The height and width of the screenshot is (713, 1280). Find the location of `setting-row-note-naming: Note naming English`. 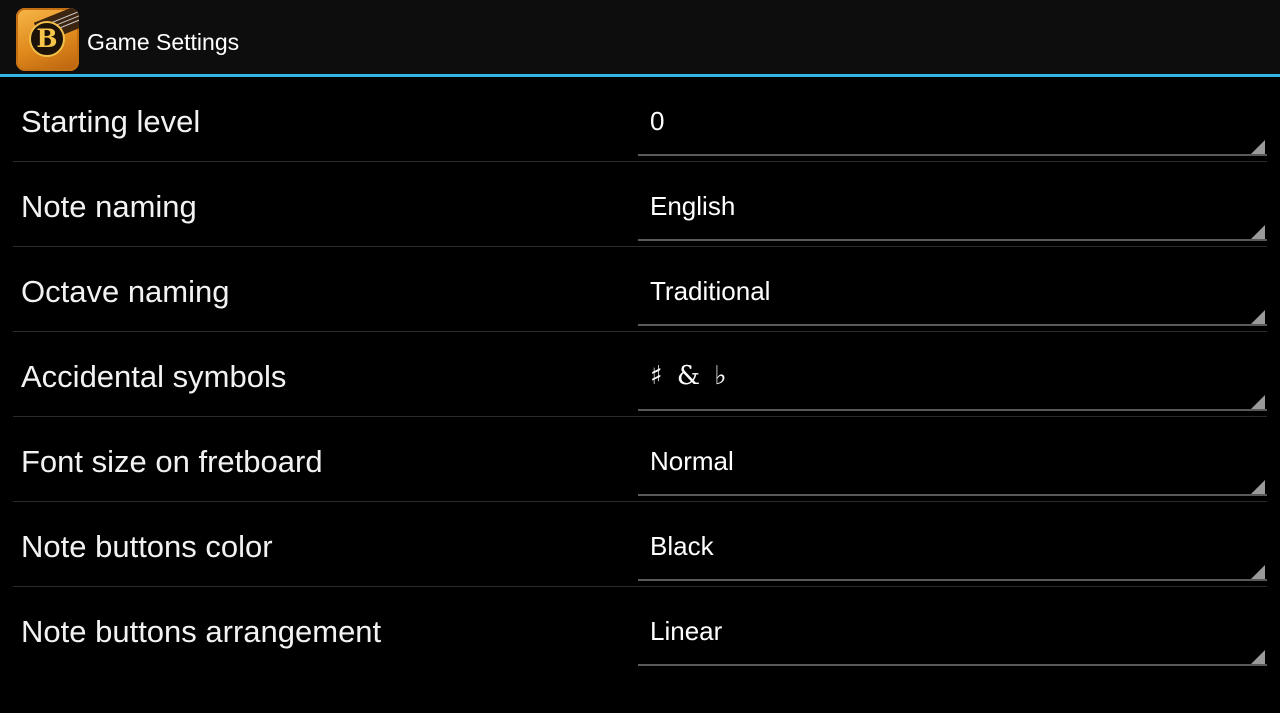

setting-row-note-naming: Note naming English is located at coordinates (640, 204).